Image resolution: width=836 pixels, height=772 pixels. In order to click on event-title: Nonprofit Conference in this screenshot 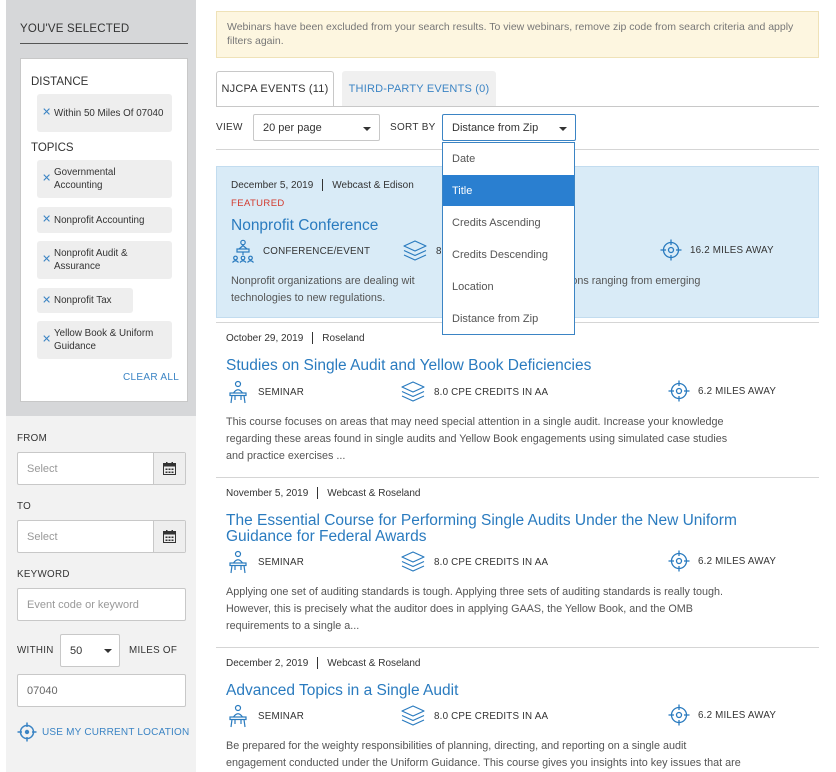, I will do `click(304, 226)`.